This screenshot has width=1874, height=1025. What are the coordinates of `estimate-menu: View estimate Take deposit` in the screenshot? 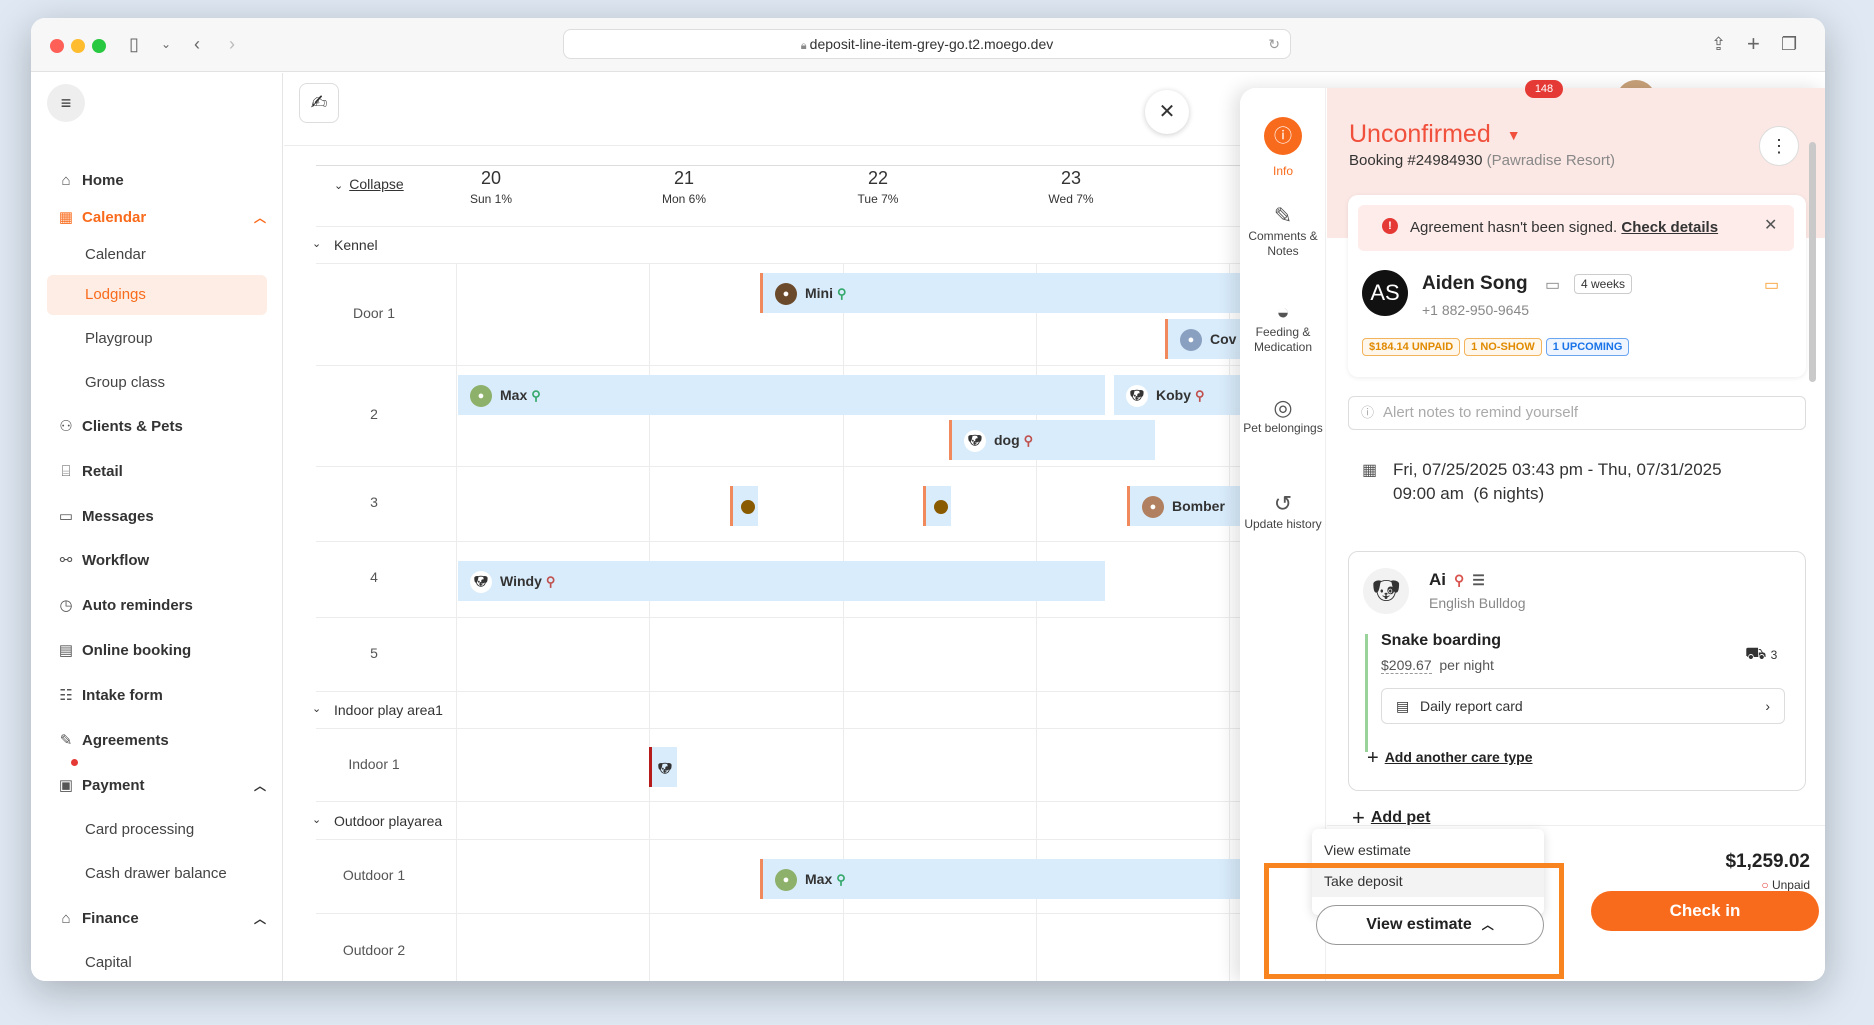 It's located at (1428, 872).